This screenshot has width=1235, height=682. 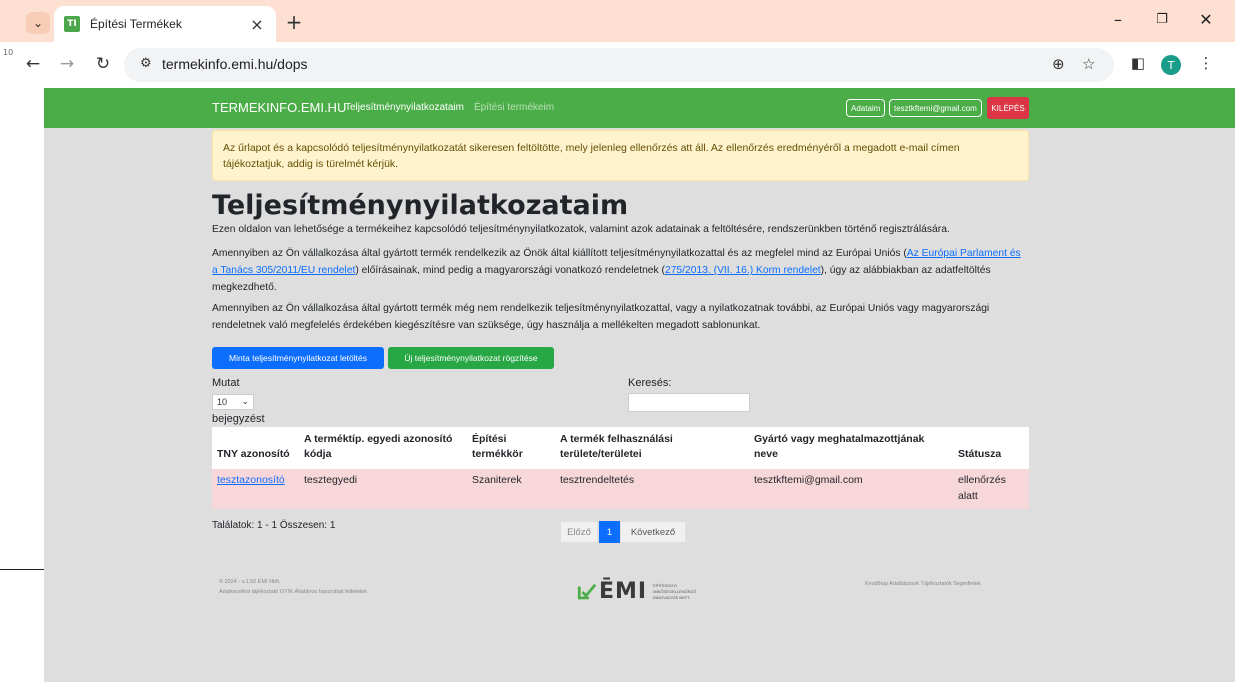 I want to click on header-product-group: Építési termékkör, so click(x=497, y=447).